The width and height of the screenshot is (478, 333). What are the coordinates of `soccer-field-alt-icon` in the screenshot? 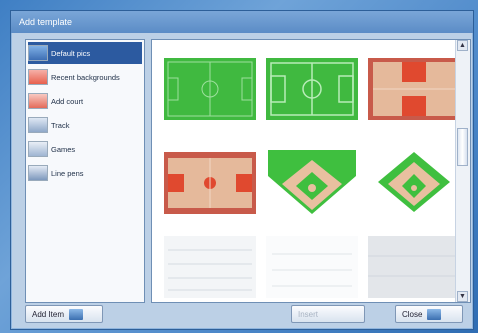 It's located at (312, 89).